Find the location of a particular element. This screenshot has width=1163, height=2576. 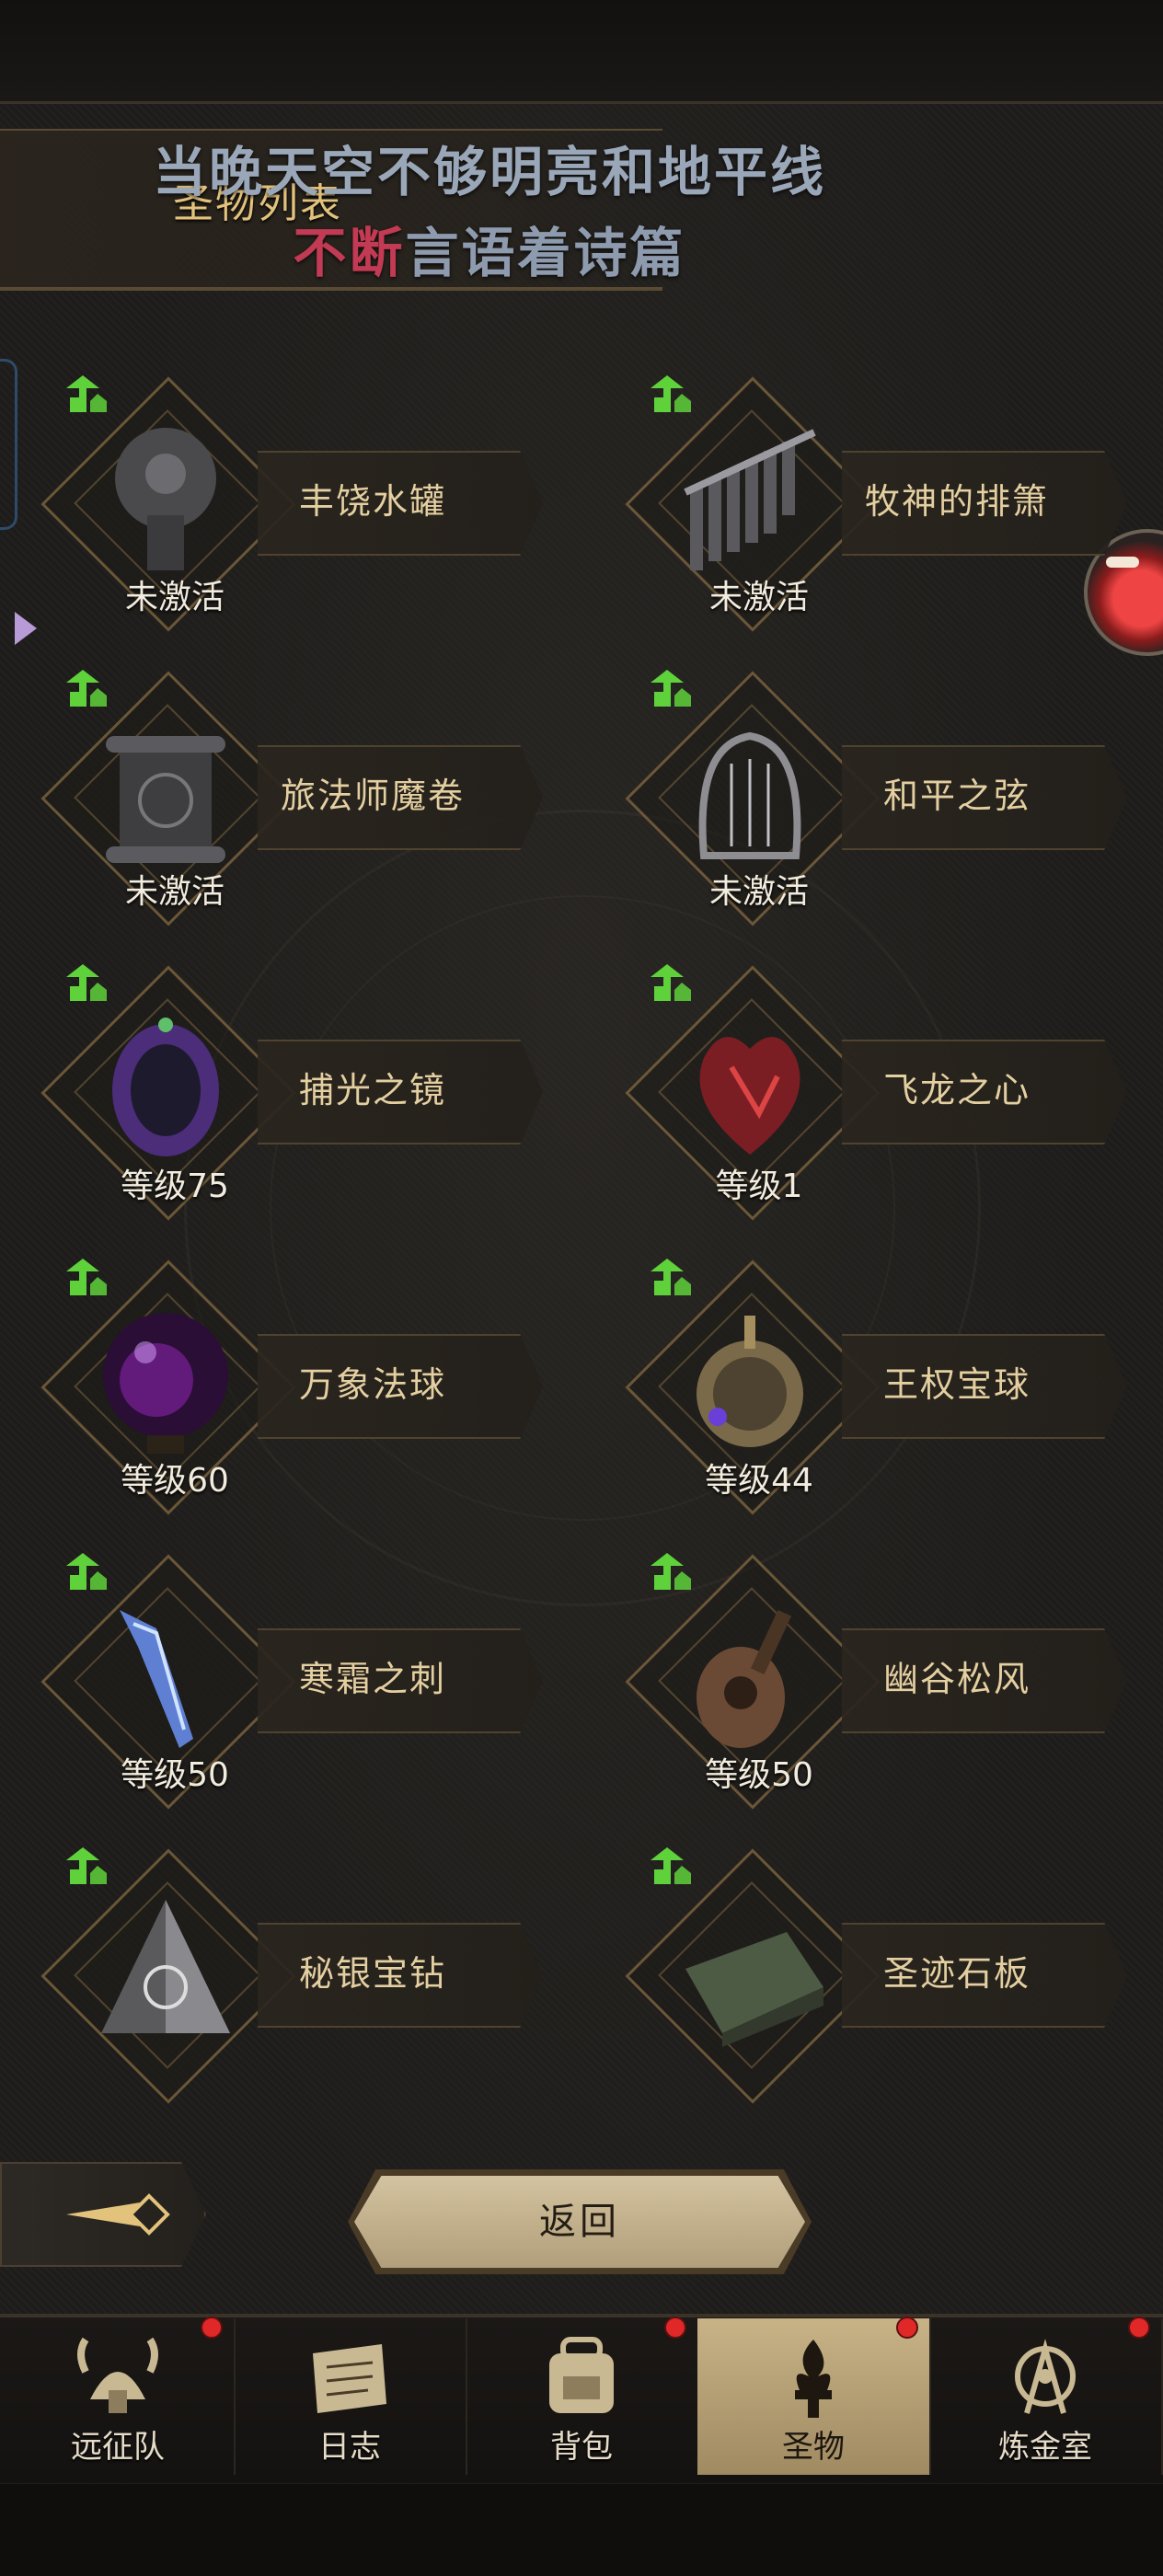

frost-shard-icon is located at coordinates (157, 1679).